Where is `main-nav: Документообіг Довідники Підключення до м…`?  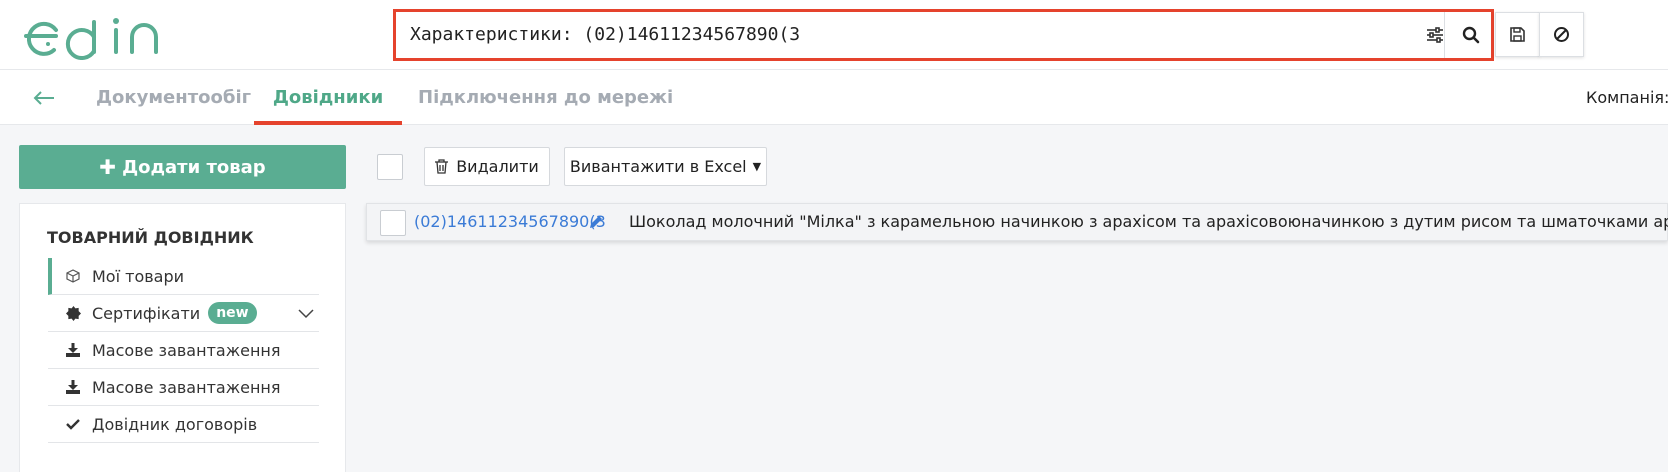
main-nav: Документообіг Довідники Підключення до м… is located at coordinates (834, 97).